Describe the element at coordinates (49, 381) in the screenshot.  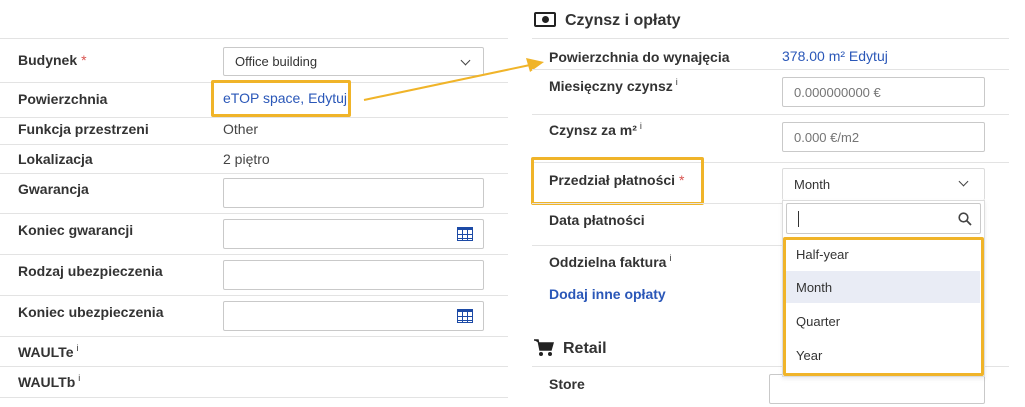
I see `waultb-label: WAULTb i` at that location.